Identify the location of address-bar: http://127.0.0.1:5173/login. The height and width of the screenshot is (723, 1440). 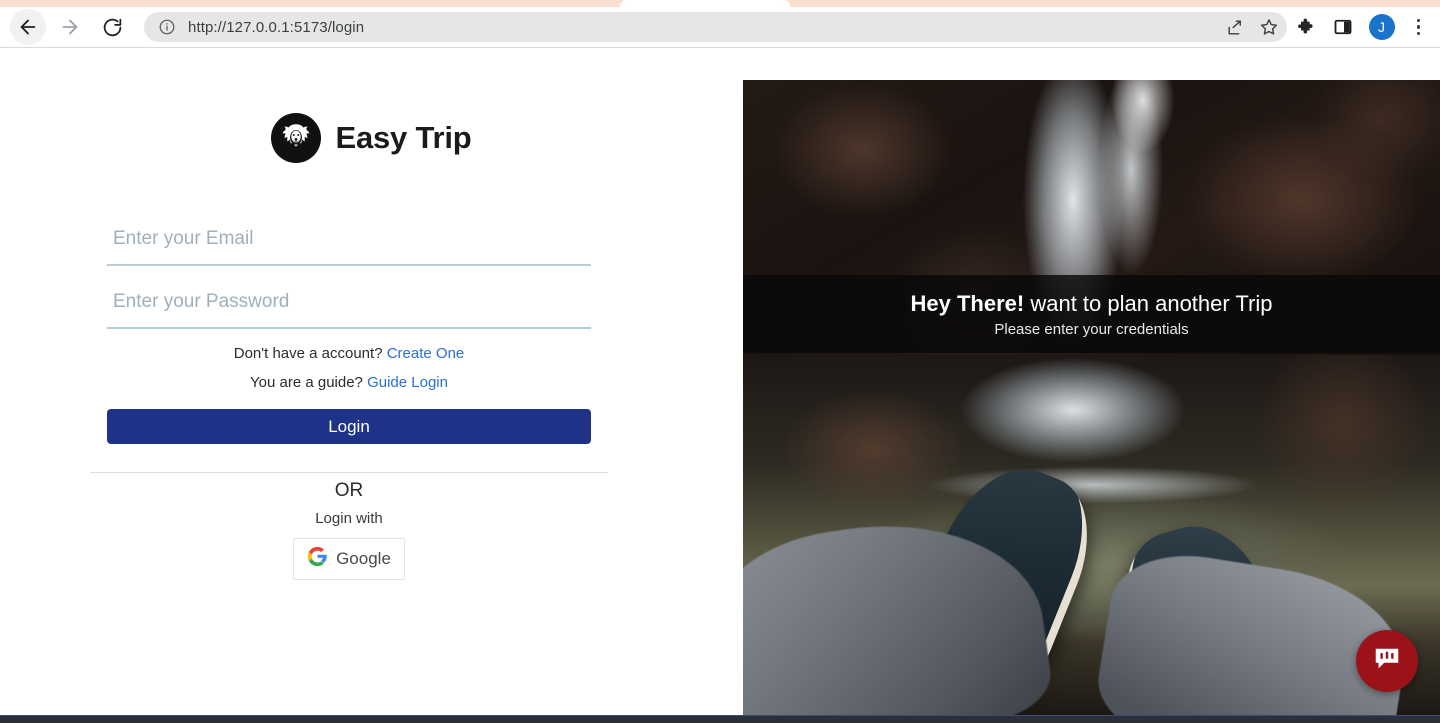
(715, 27).